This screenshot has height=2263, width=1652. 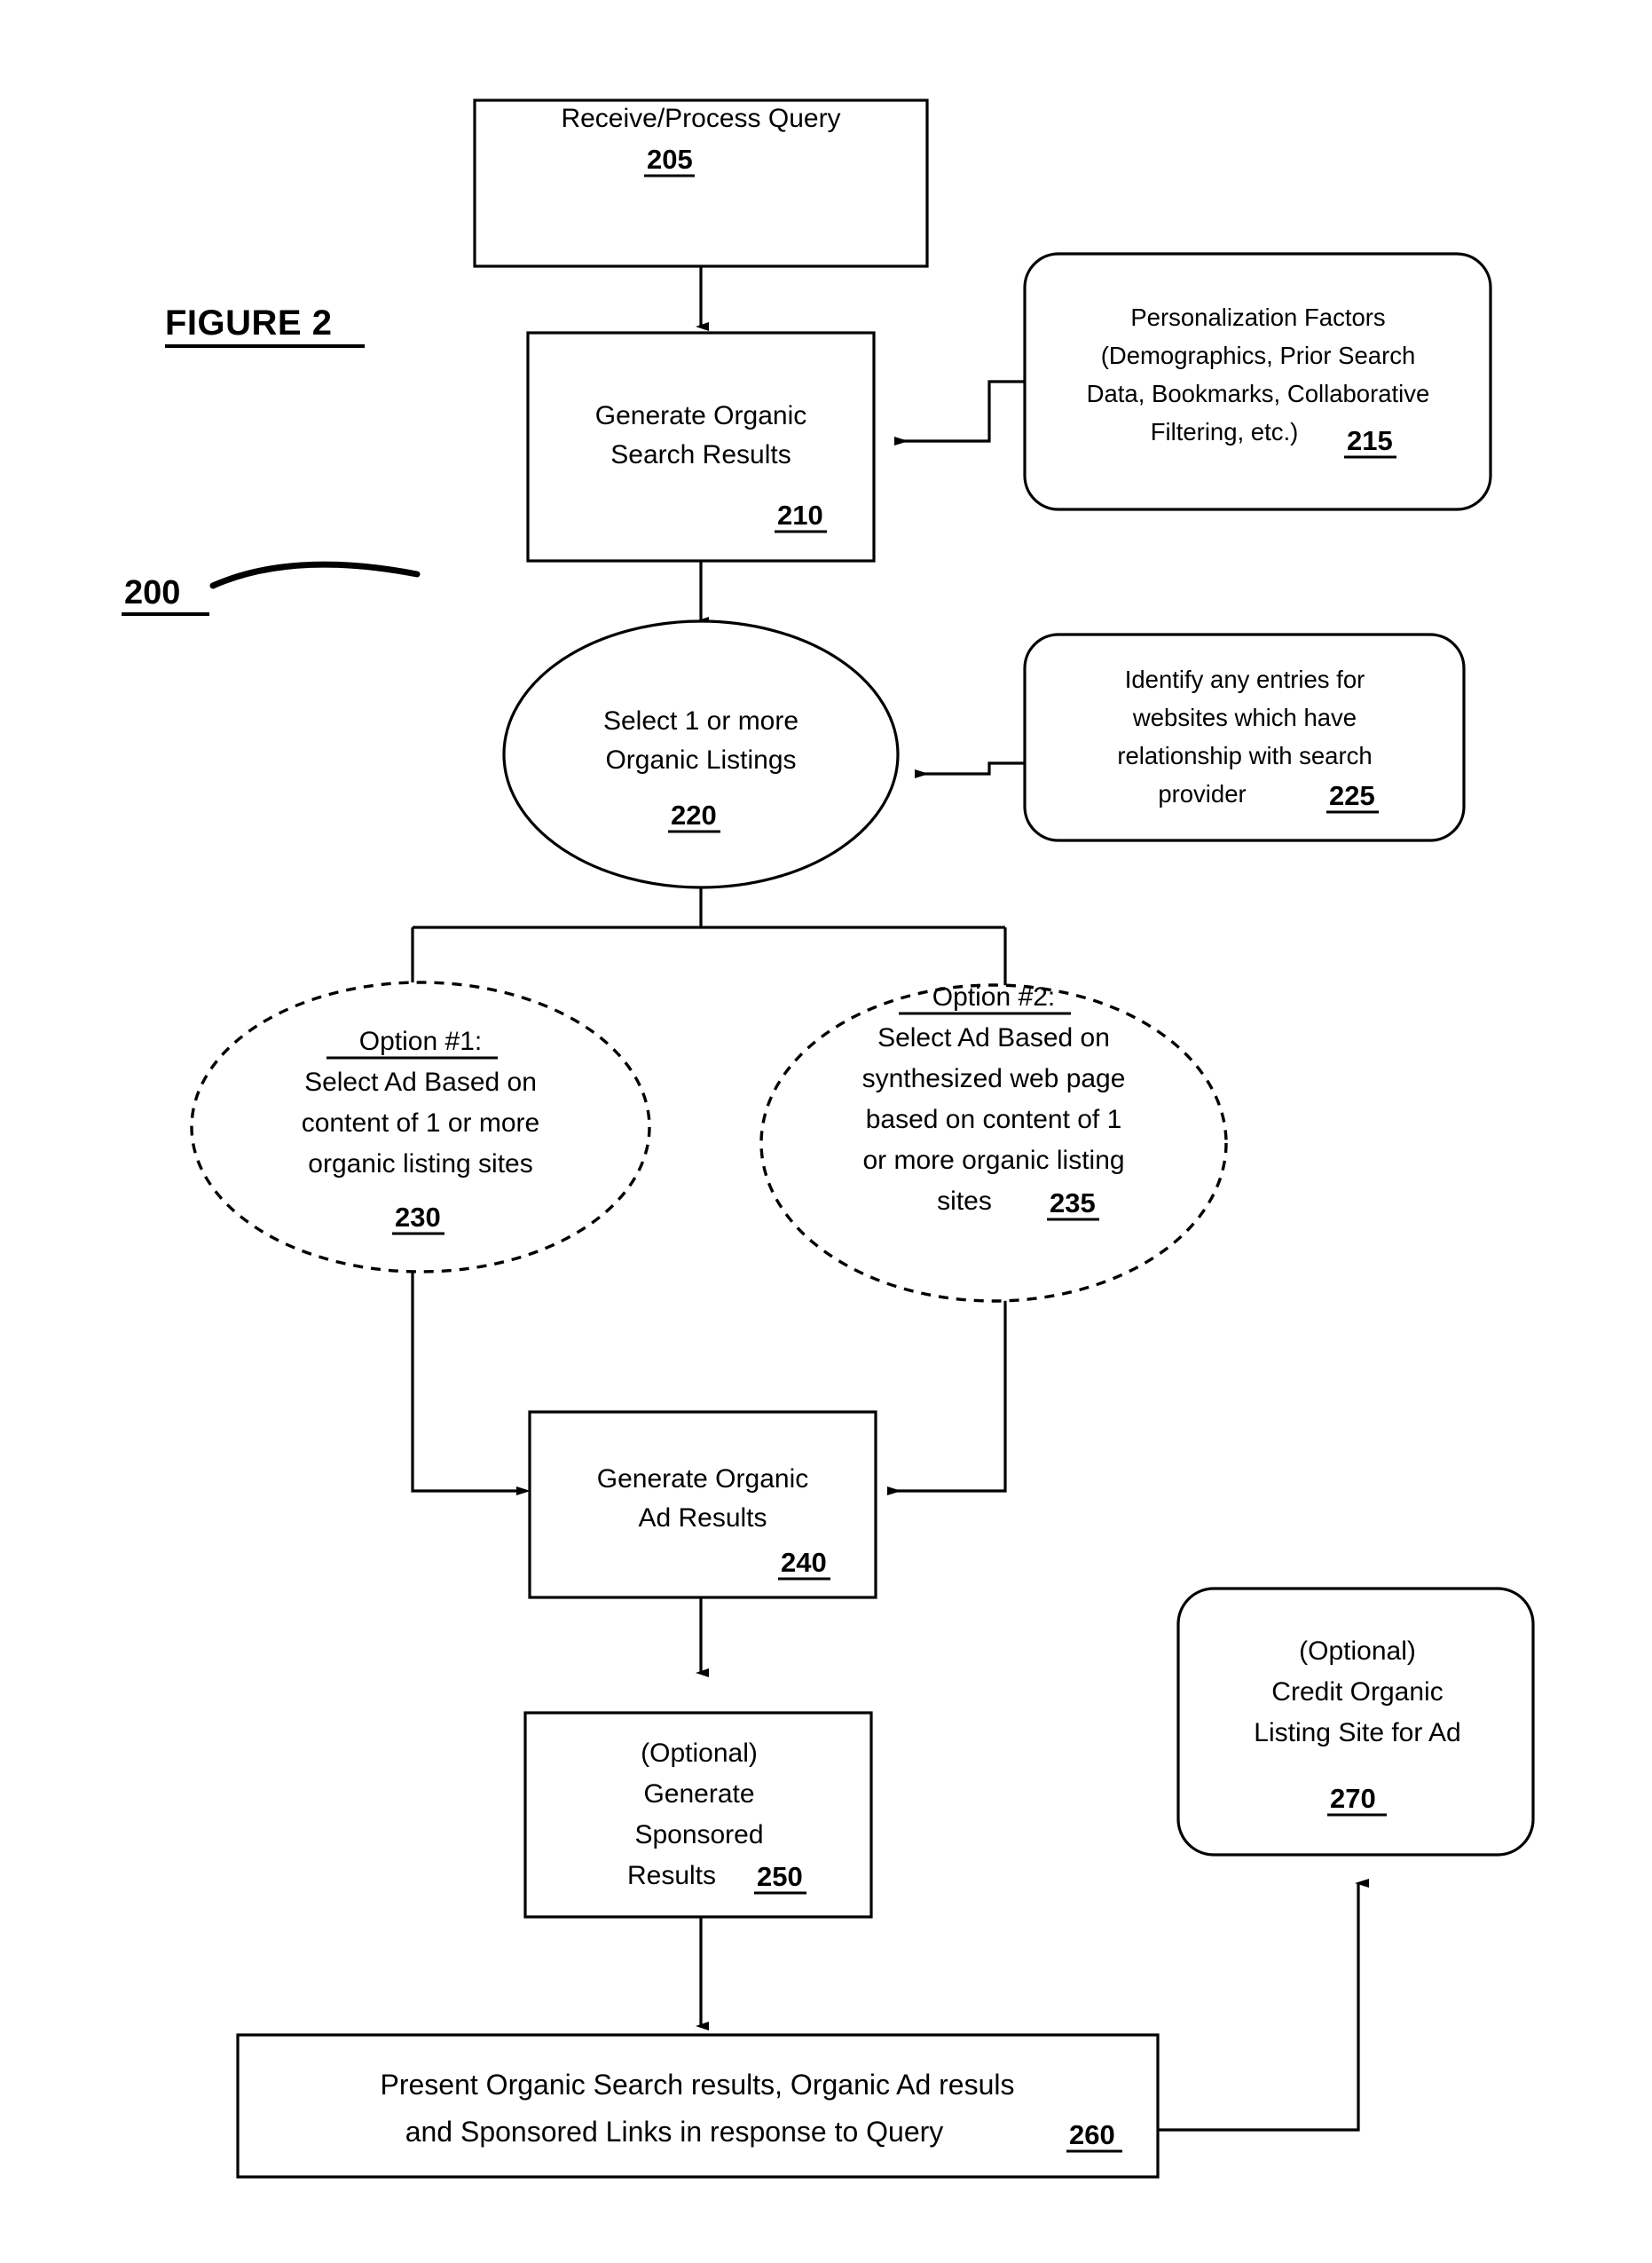 What do you see at coordinates (698, 1794) in the screenshot?
I see `node-250-line-2: Generate` at bounding box center [698, 1794].